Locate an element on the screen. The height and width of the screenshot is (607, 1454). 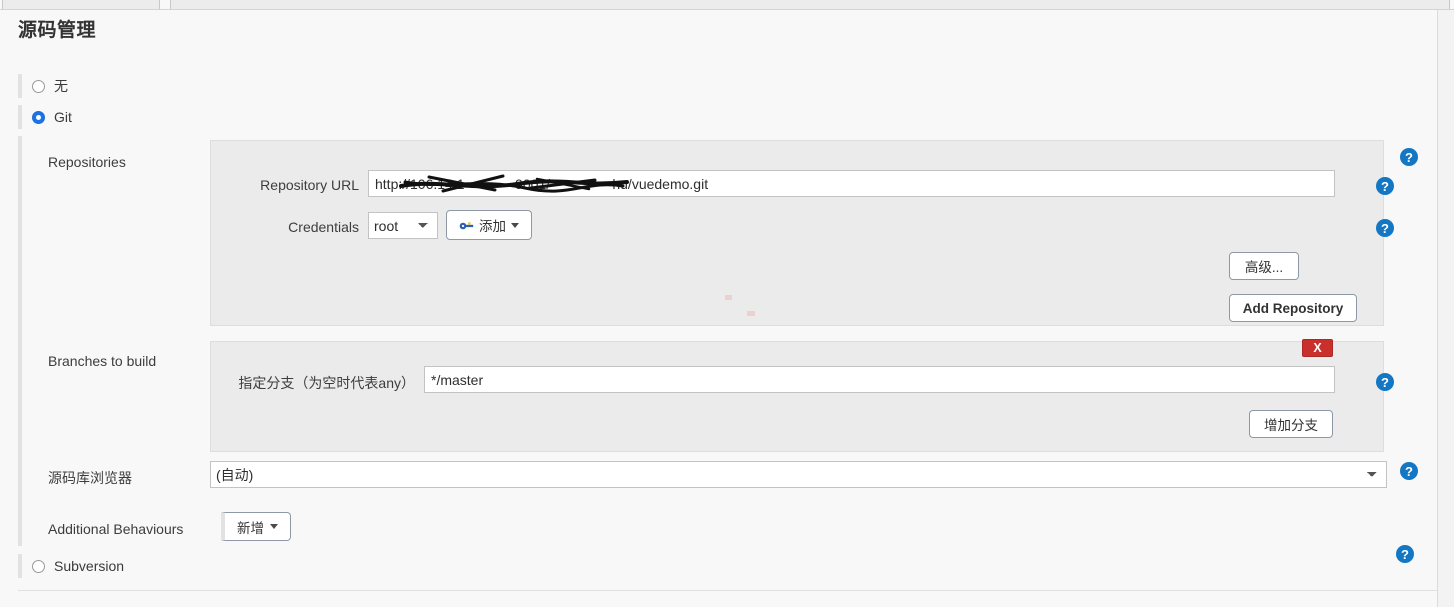
delete-branch-button: X is located at coordinates (1317, 348).